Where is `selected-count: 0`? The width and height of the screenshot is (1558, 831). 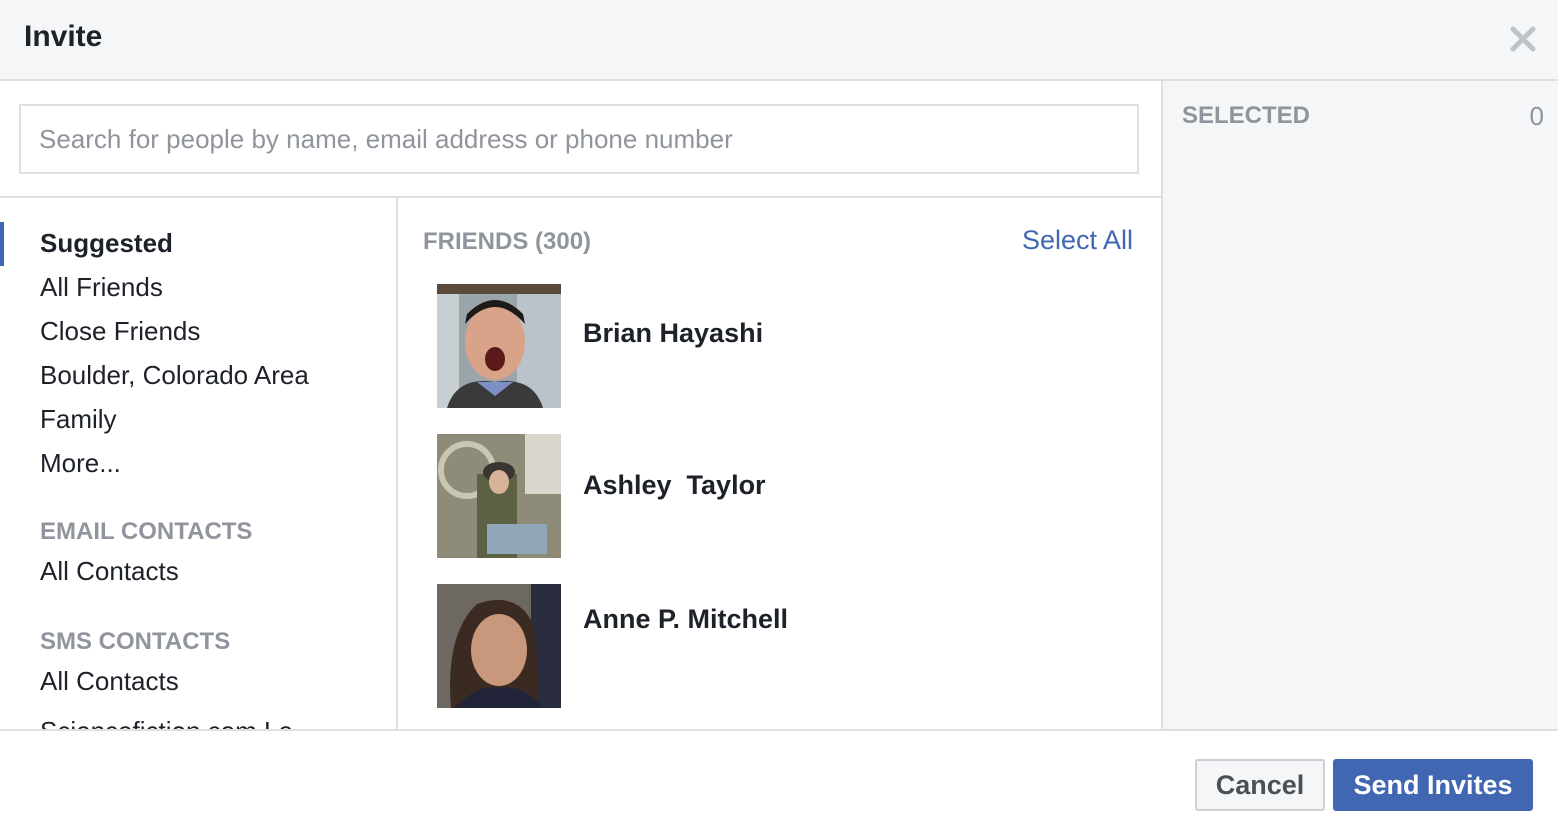 selected-count: 0 is located at coordinates (1536, 116).